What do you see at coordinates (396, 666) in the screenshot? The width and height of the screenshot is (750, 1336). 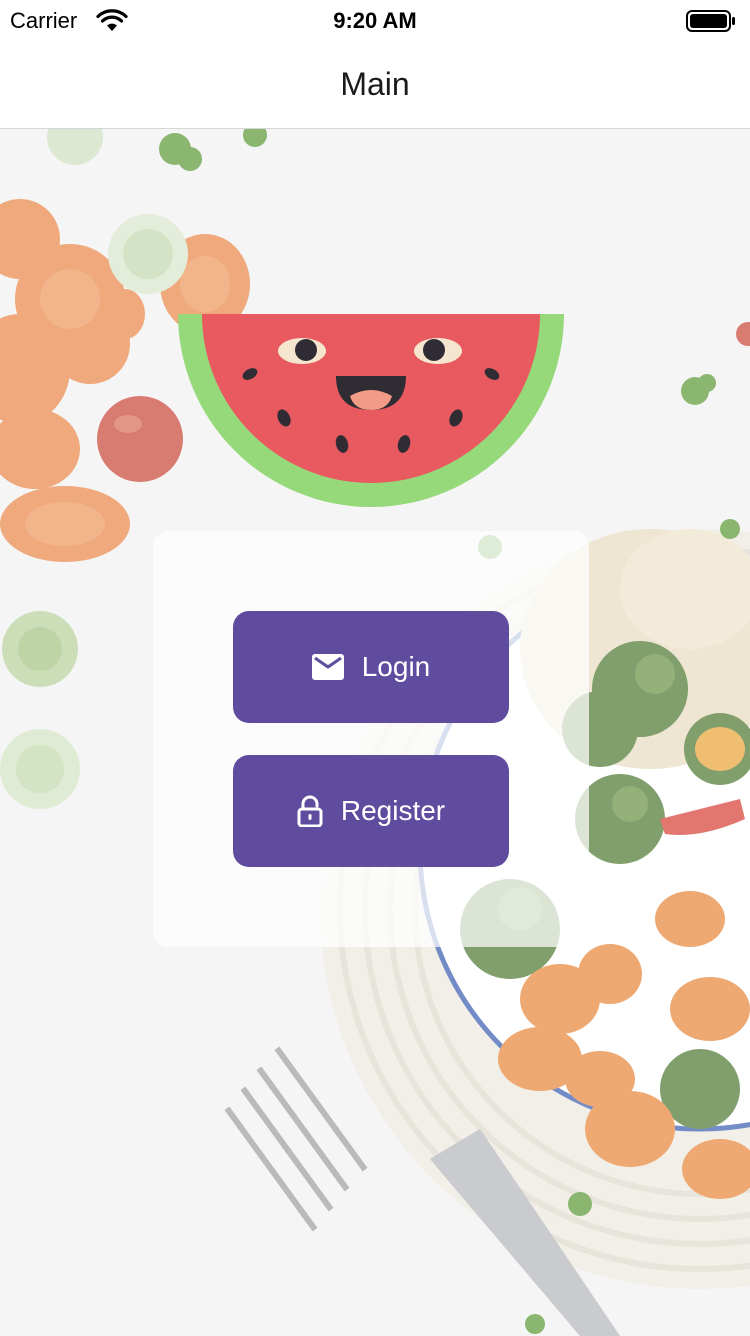 I see `login-button-label: Login` at bounding box center [396, 666].